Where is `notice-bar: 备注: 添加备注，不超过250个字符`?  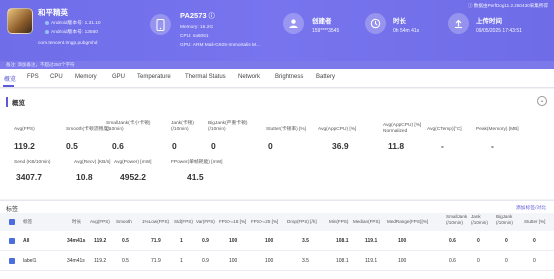
notice-bar: 备注: 添加备注，不超过250个字符 is located at coordinates (277, 65).